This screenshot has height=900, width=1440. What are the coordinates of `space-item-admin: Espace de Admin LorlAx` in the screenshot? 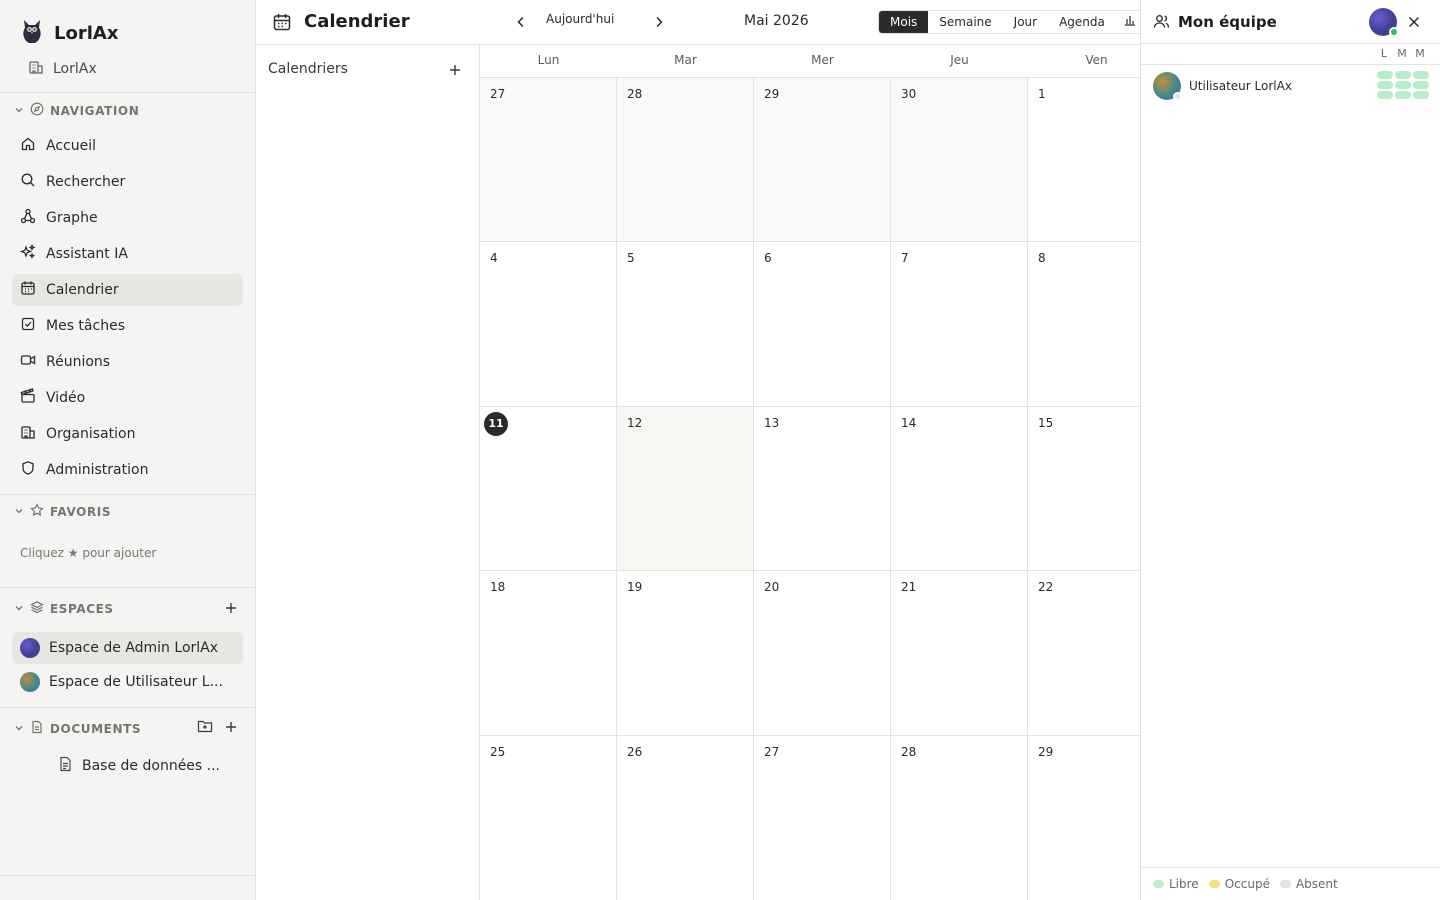 It's located at (127, 648).